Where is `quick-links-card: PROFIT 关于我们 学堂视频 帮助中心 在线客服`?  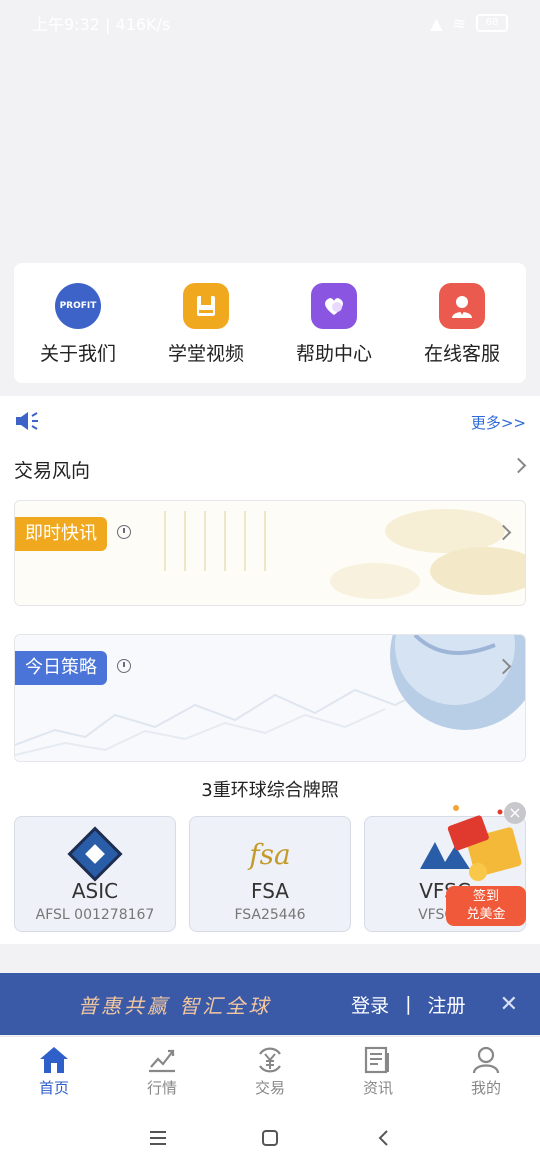
quick-links-card: PROFIT 关于我们 学堂视频 帮助中心 在线客服 is located at coordinates (270, 323).